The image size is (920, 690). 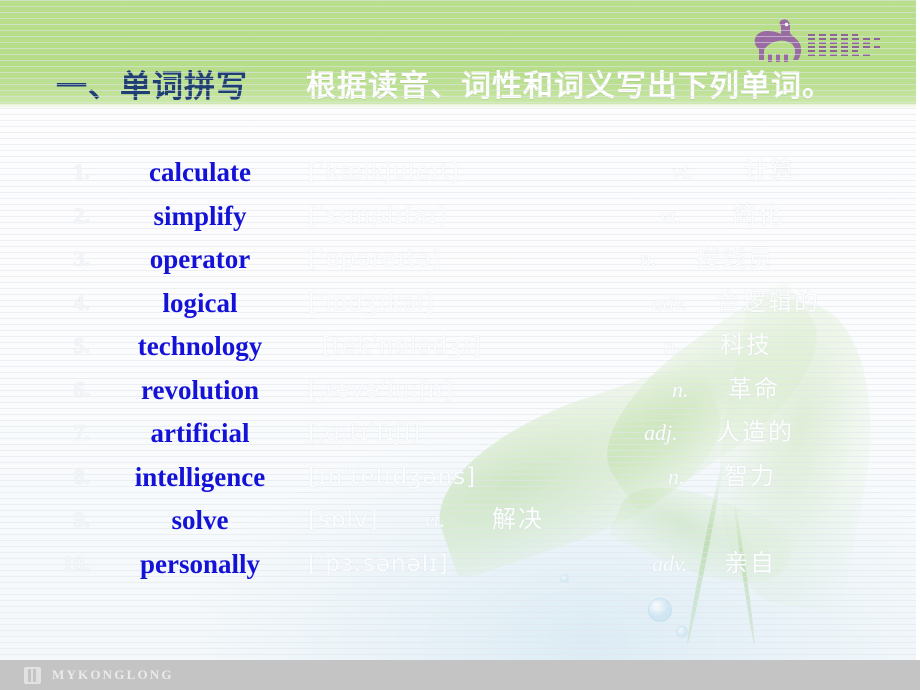 I want to click on word-row: 1. calculate [ˈkælkjuleɪt] vt. 计算, so click(x=460, y=174).